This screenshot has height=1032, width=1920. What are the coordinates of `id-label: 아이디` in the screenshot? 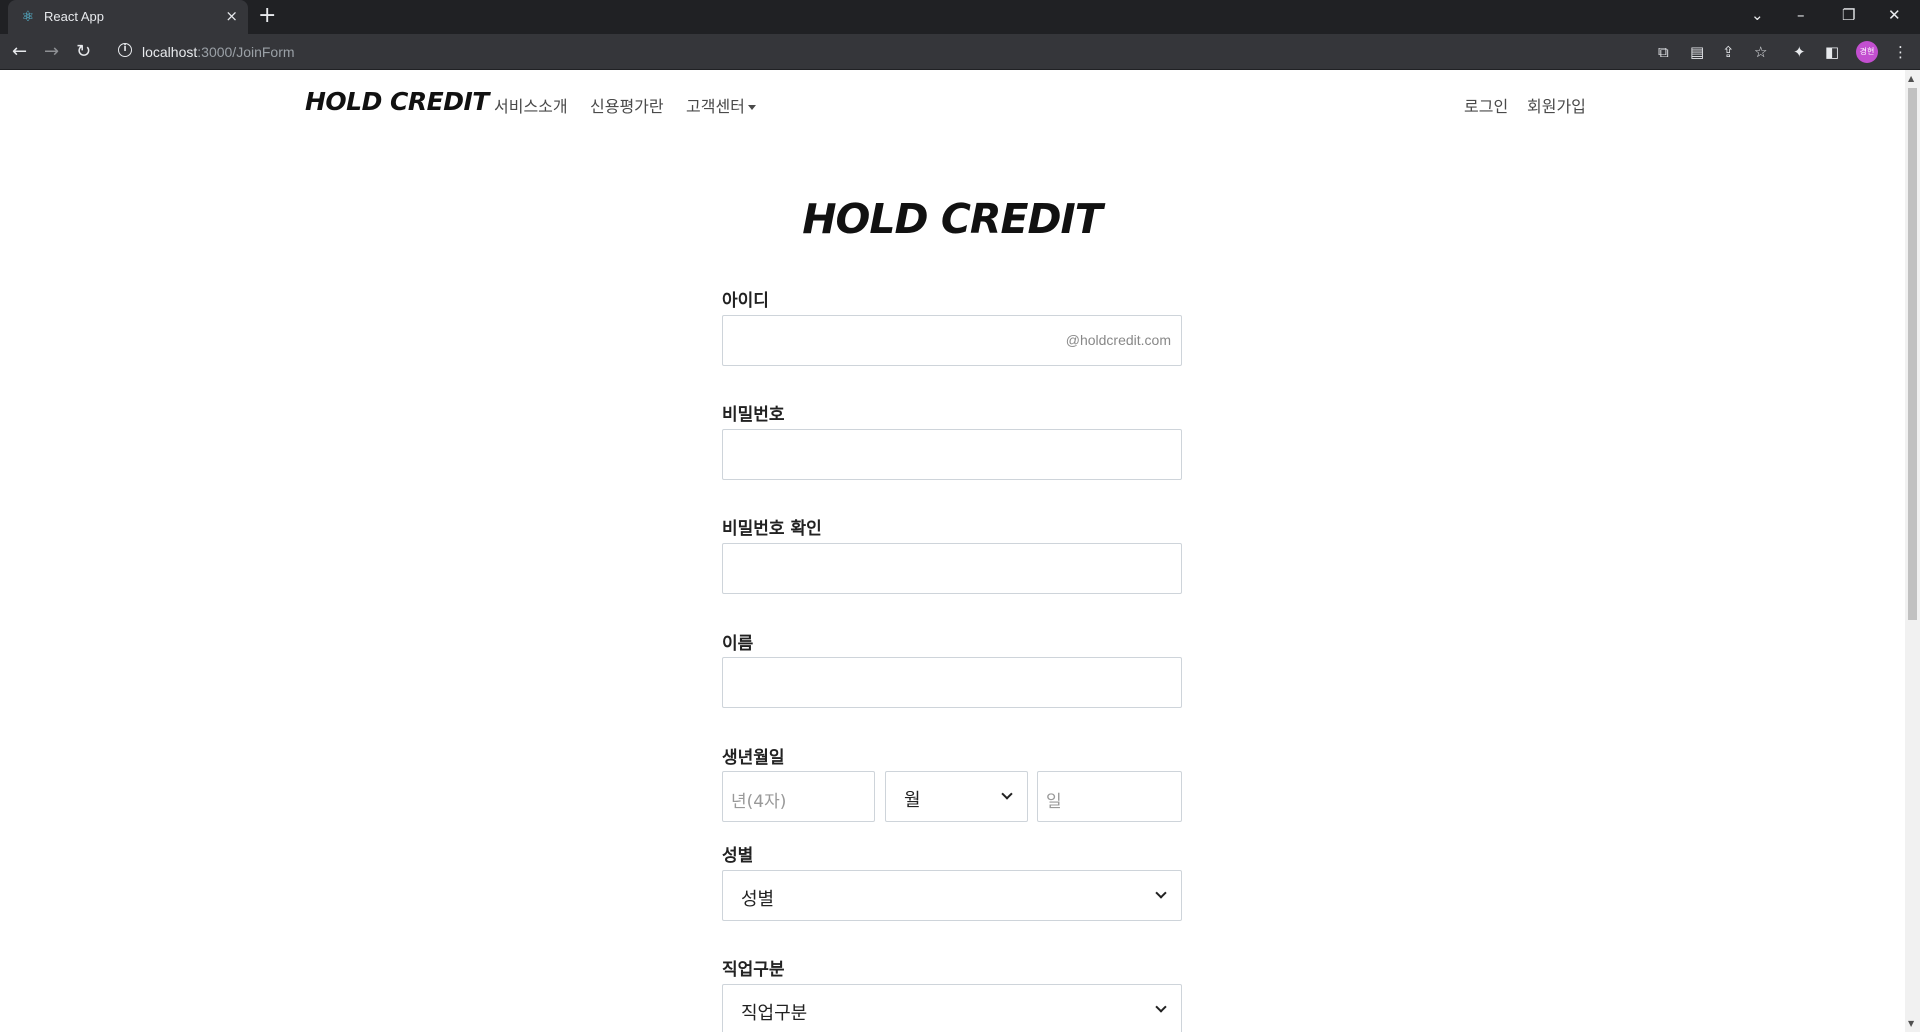 It's located at (745, 301).